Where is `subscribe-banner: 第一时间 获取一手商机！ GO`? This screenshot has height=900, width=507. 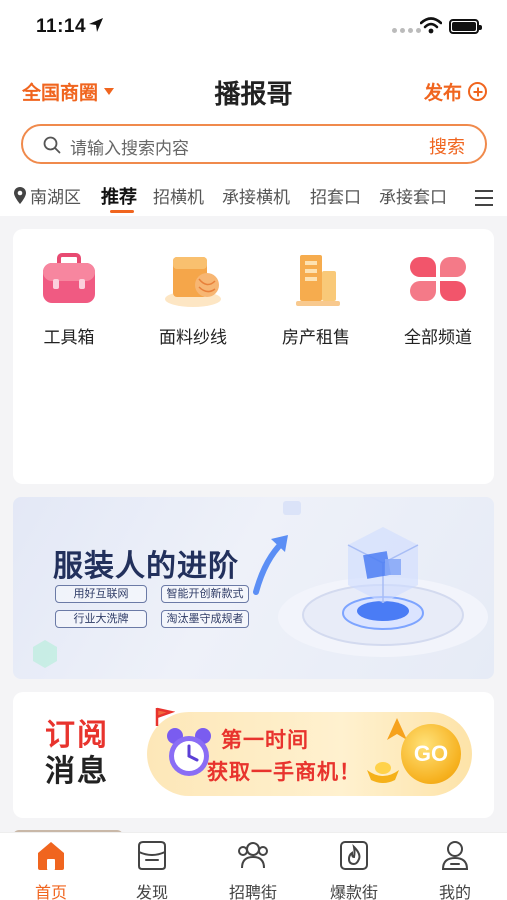
subscribe-banner: 第一时间 获取一手商机！ GO is located at coordinates (309, 754).